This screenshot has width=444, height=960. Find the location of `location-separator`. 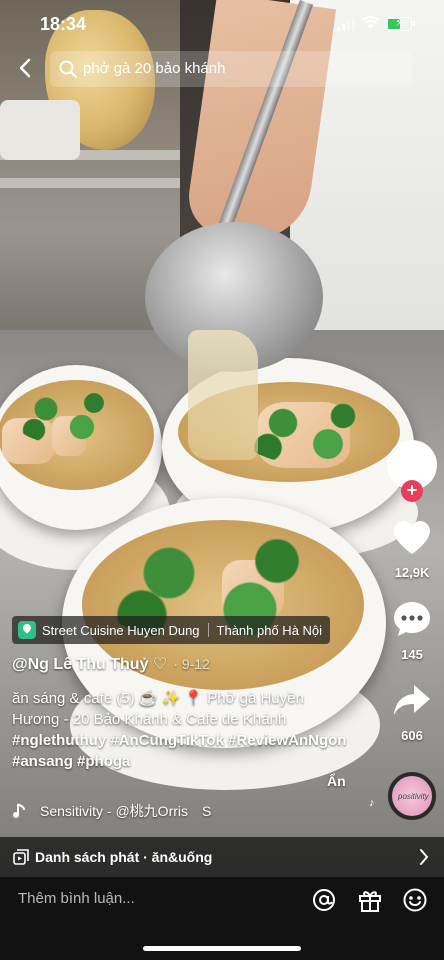

location-separator is located at coordinates (208, 630).